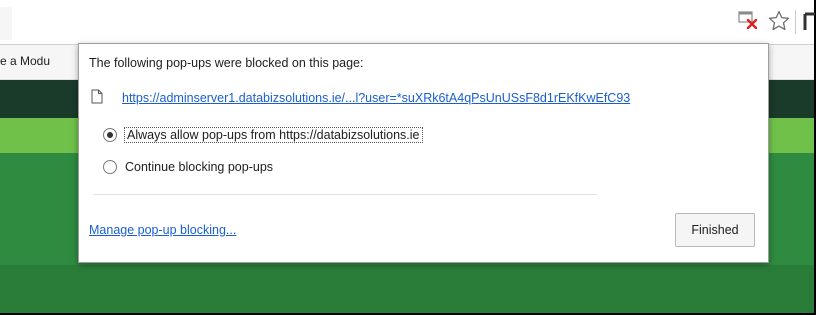  I want to click on omnibox-edge, so click(6, 23).